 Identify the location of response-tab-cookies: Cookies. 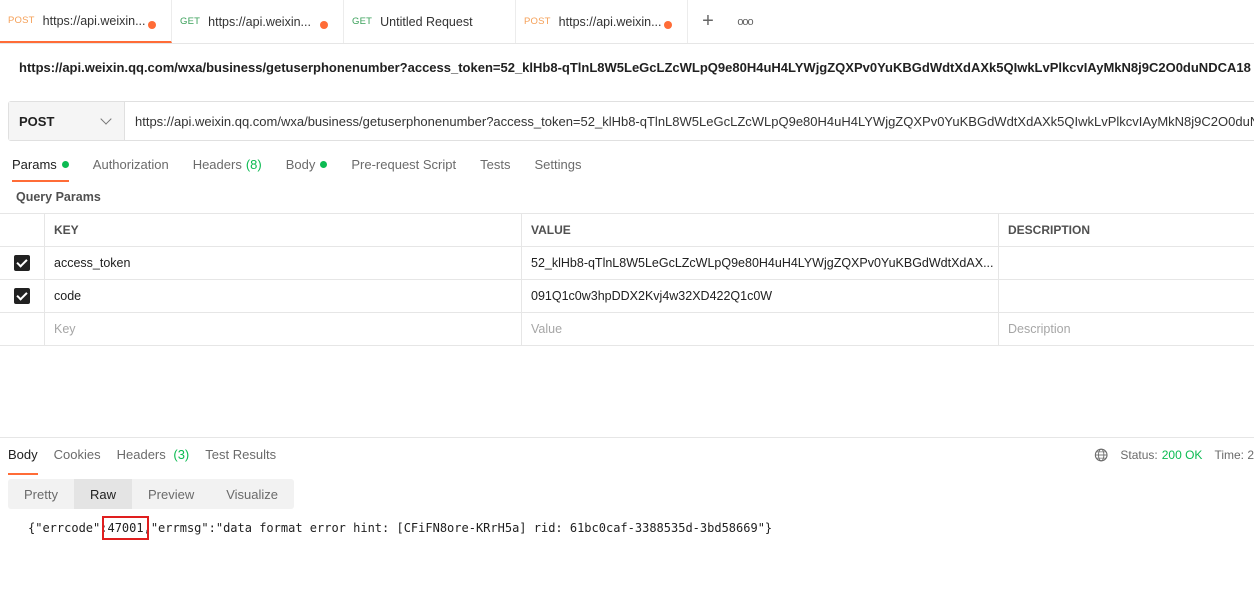
(77, 458).